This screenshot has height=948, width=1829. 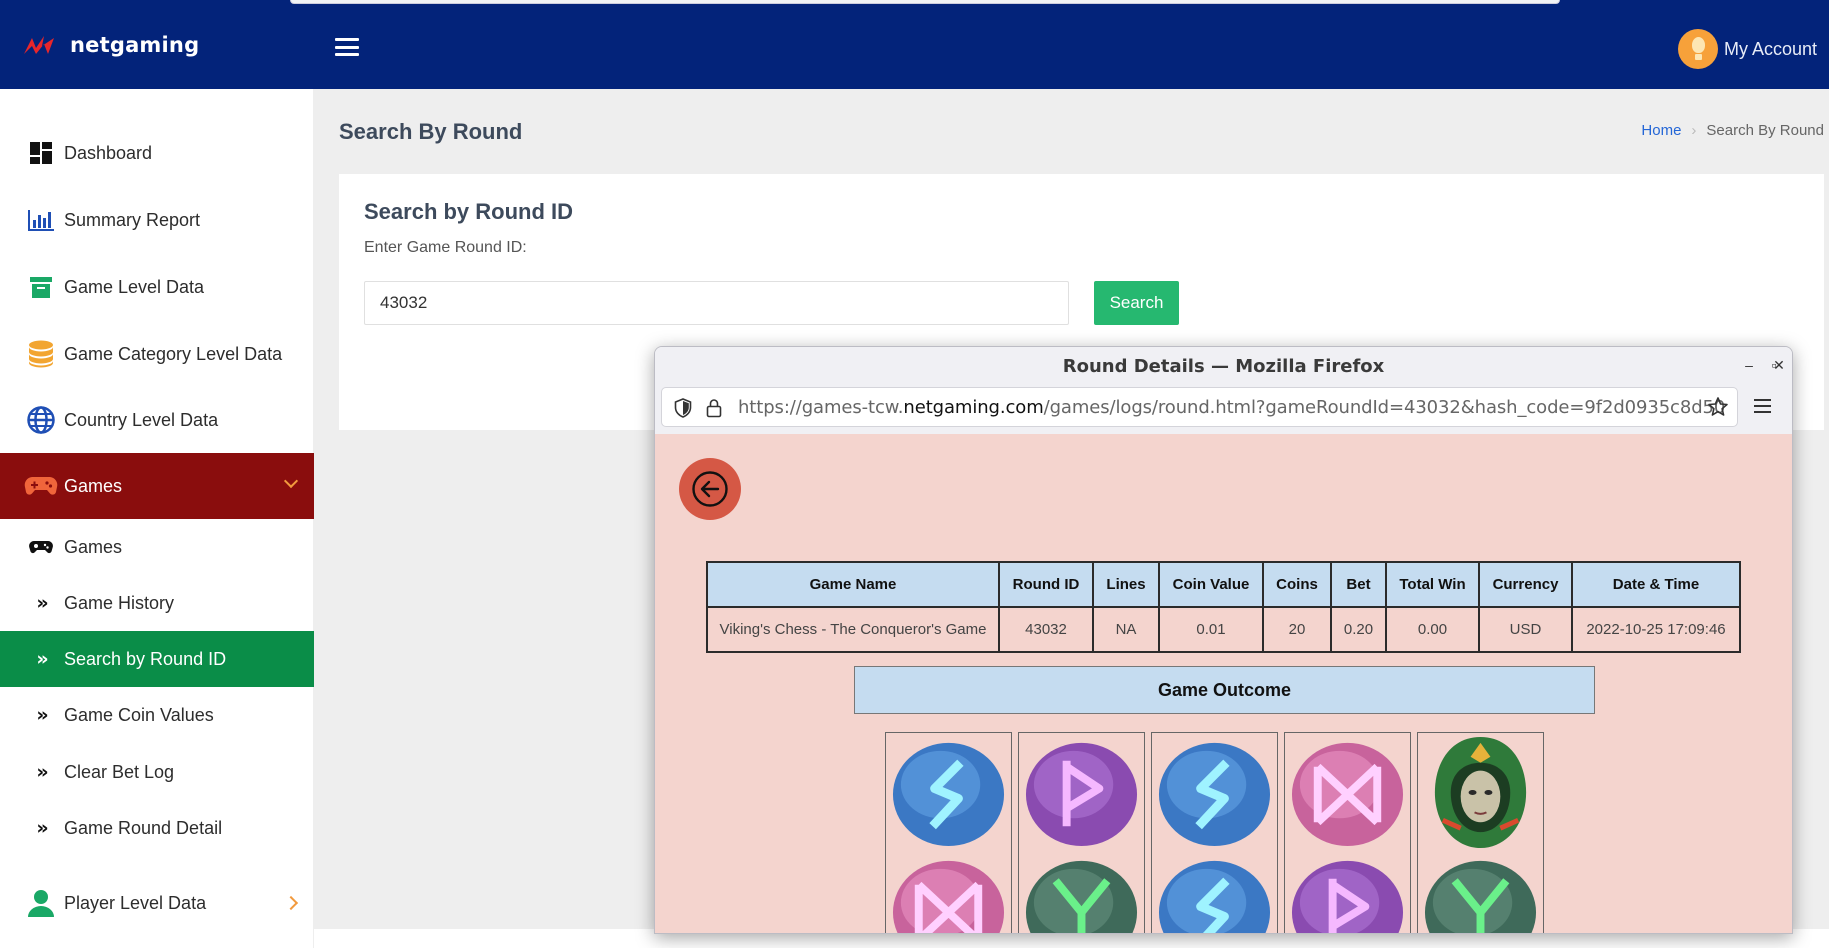 I want to click on top-navbar: netgaming My Account, so click(x=914, y=44).